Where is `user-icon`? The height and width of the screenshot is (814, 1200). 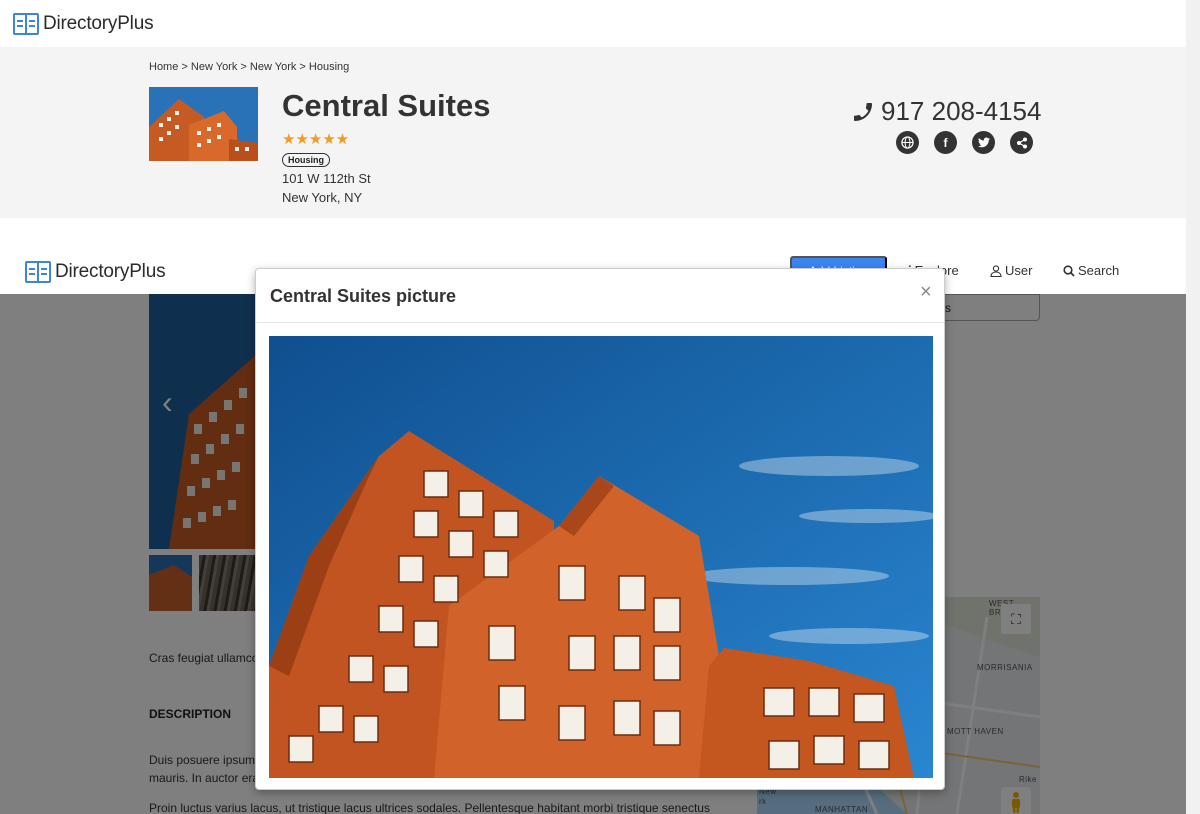 user-icon is located at coordinates (996, 270).